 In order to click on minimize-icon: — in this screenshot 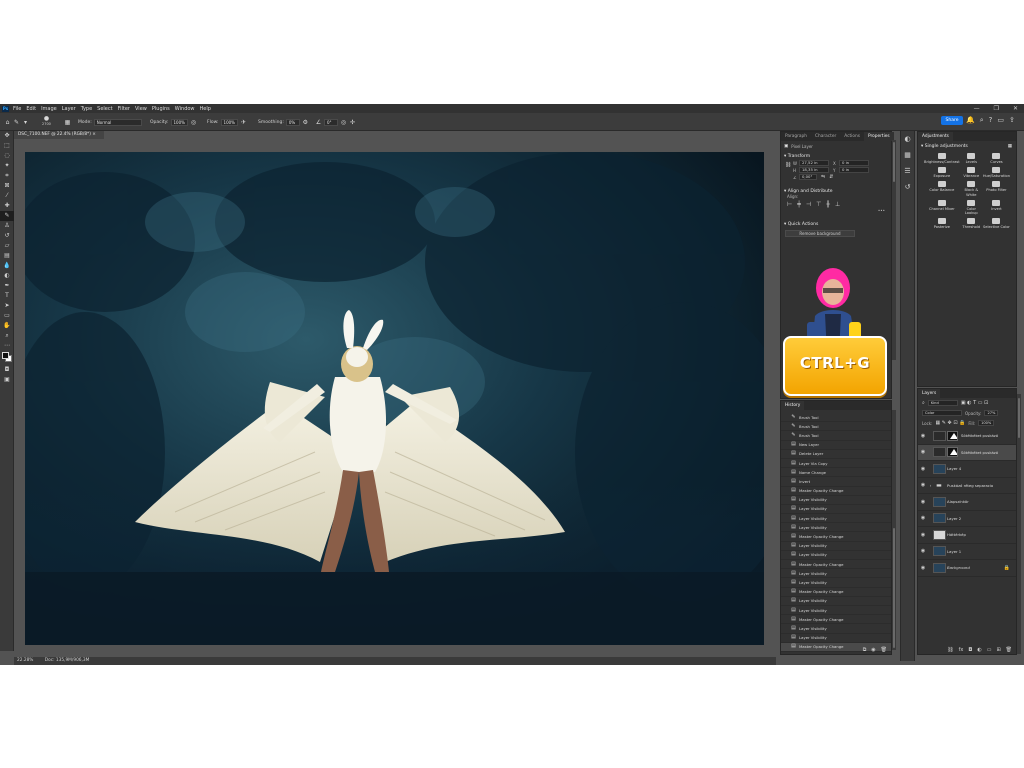, I will do `click(977, 108)`.